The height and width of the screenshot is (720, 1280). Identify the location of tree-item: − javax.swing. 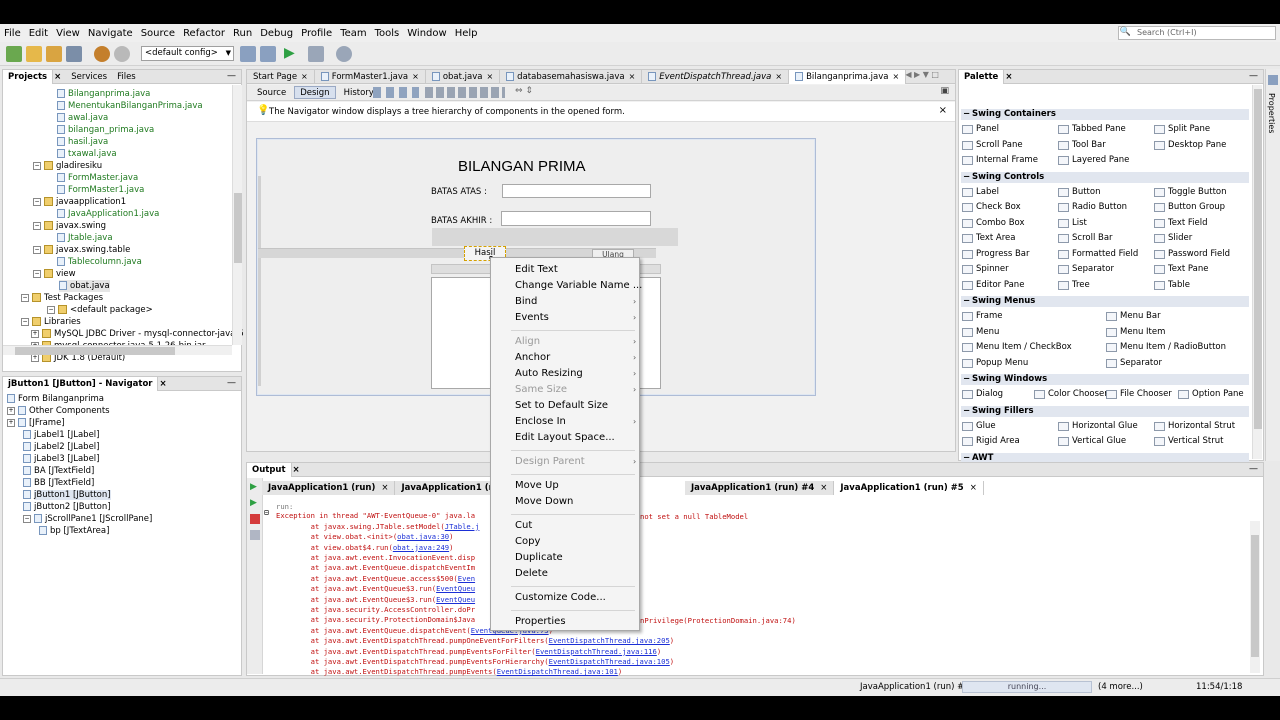
(69, 226).